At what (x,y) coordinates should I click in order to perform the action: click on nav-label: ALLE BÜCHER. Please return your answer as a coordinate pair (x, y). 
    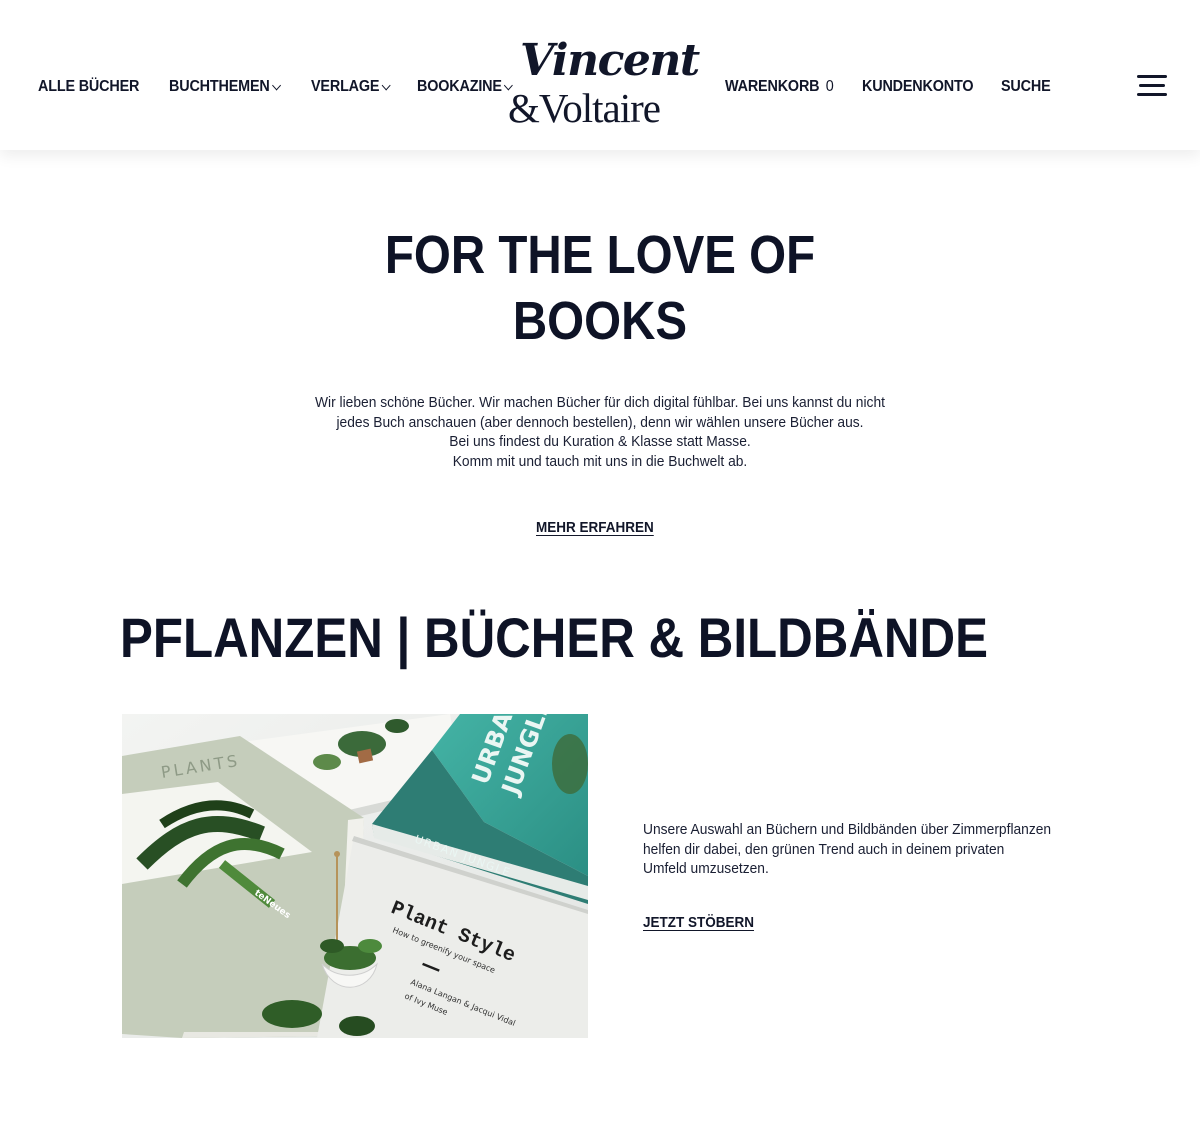
    Looking at the image, I should click on (89, 86).